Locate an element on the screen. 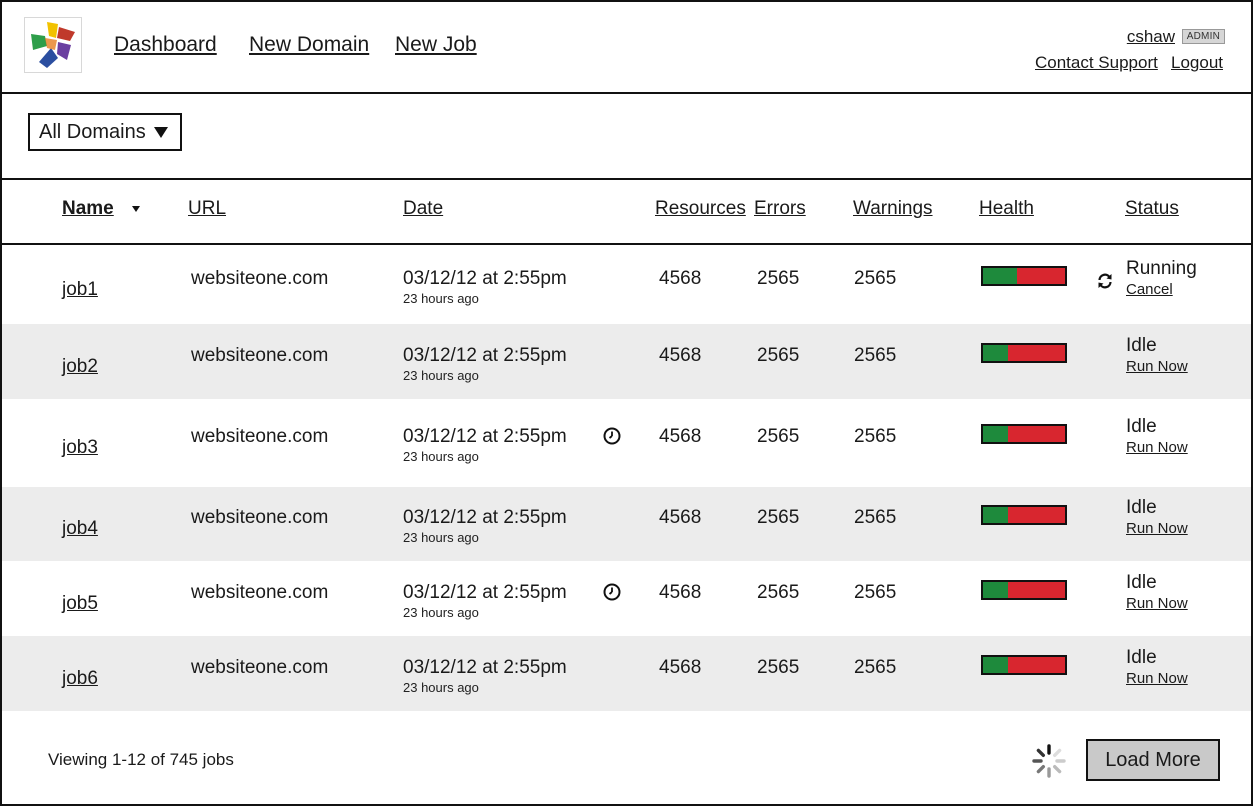 This screenshot has width=1253, height=806. nav-new-domain: New Domain is located at coordinates (309, 45).